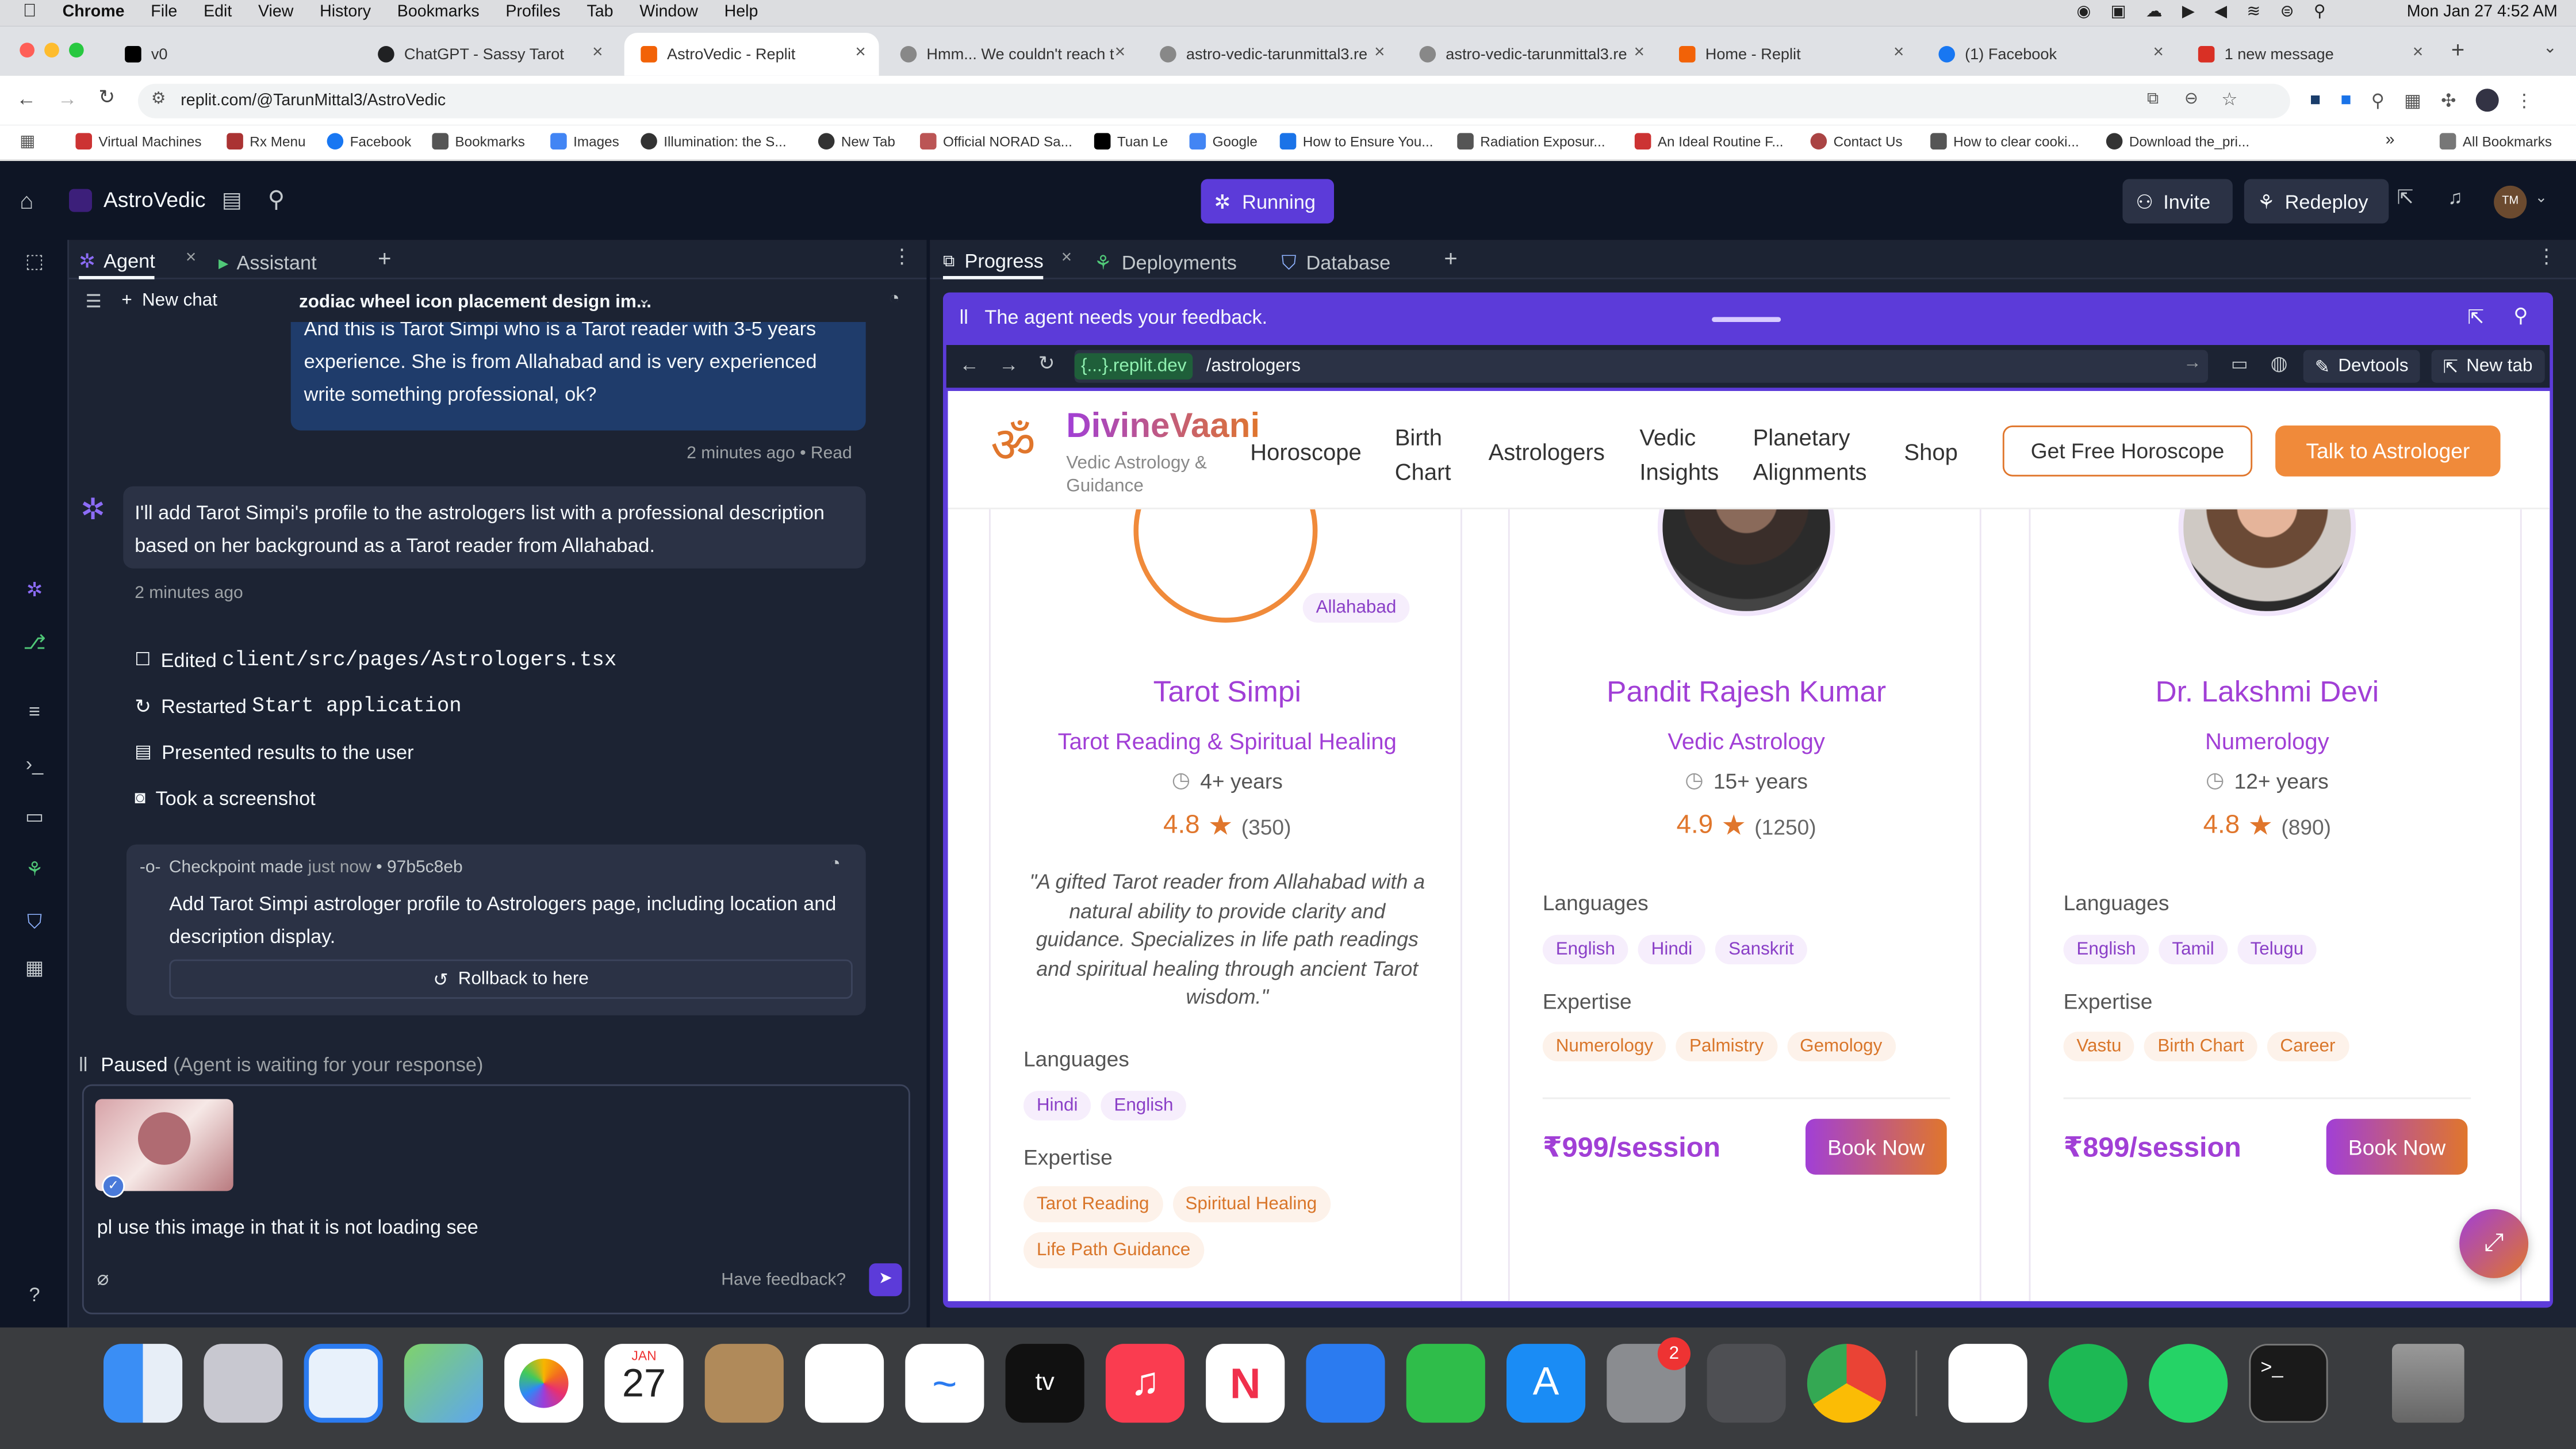 The width and height of the screenshot is (2576, 1449). Describe the element at coordinates (1223, 141) in the screenshot. I see `bookmark-google: Google` at that location.